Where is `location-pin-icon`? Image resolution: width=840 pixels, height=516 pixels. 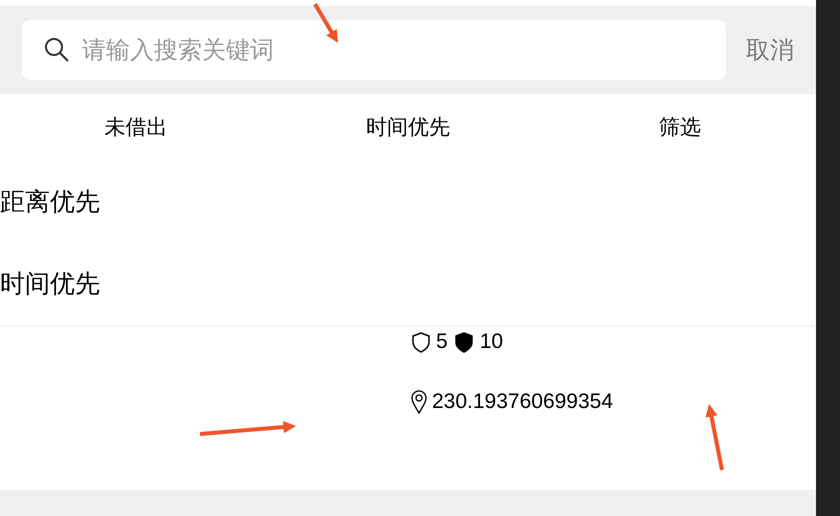
location-pin-icon is located at coordinates (419, 402).